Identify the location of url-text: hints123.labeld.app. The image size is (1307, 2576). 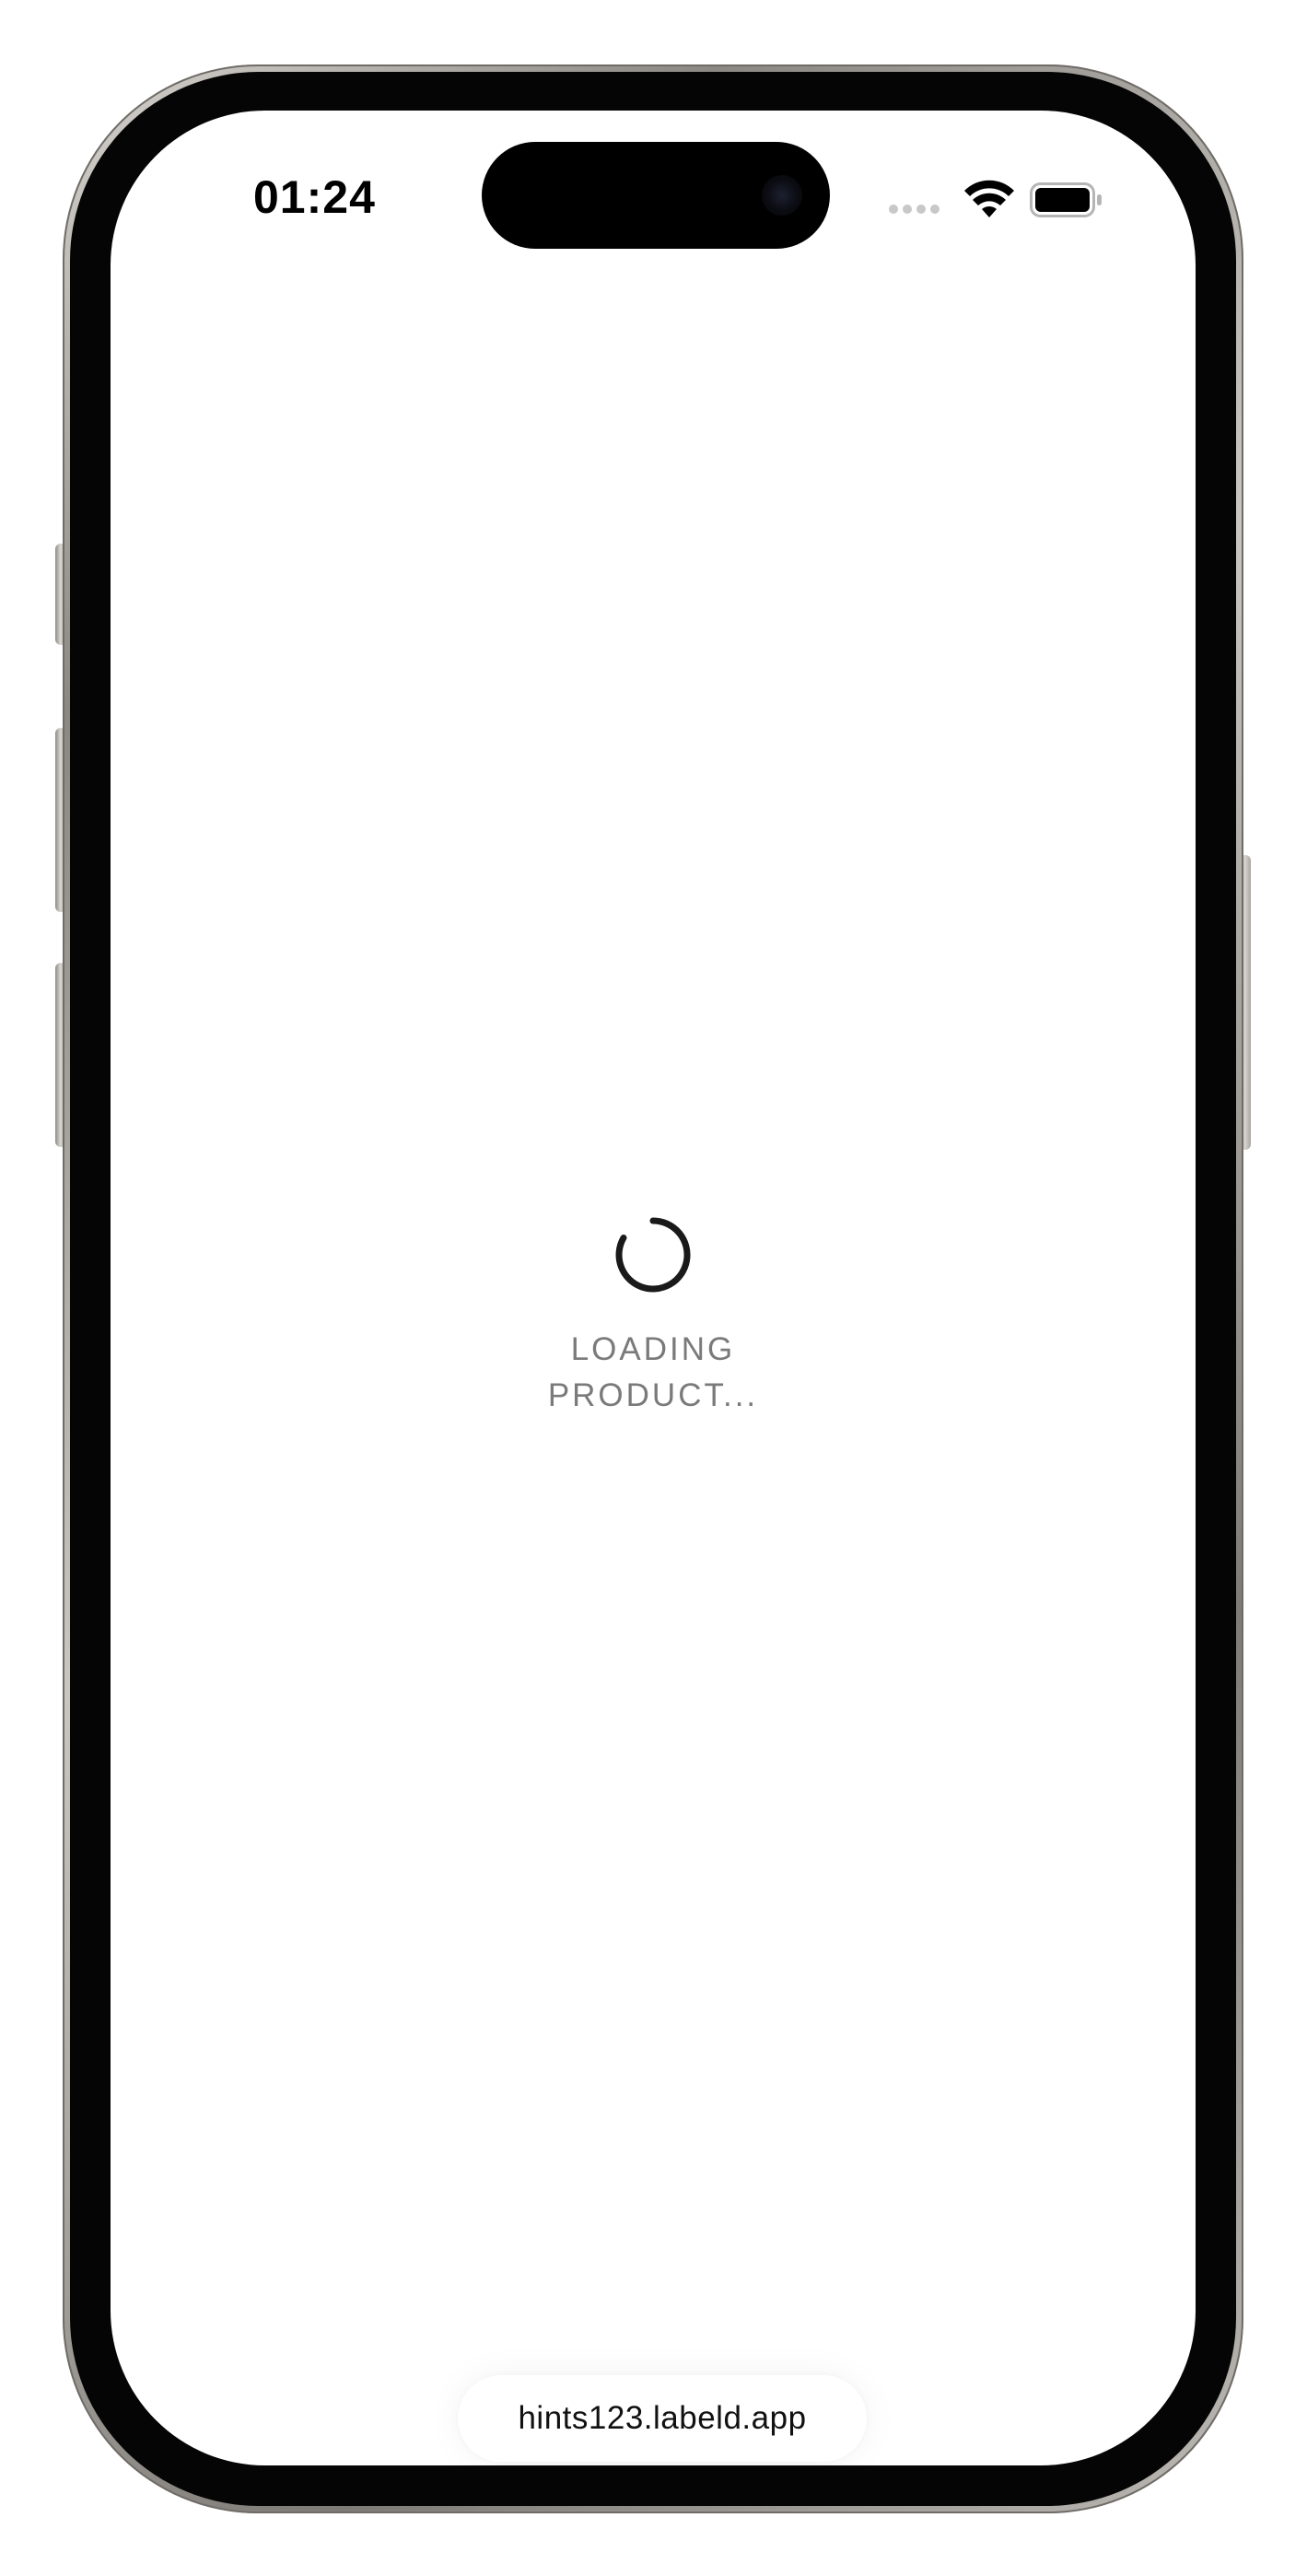
(663, 2418).